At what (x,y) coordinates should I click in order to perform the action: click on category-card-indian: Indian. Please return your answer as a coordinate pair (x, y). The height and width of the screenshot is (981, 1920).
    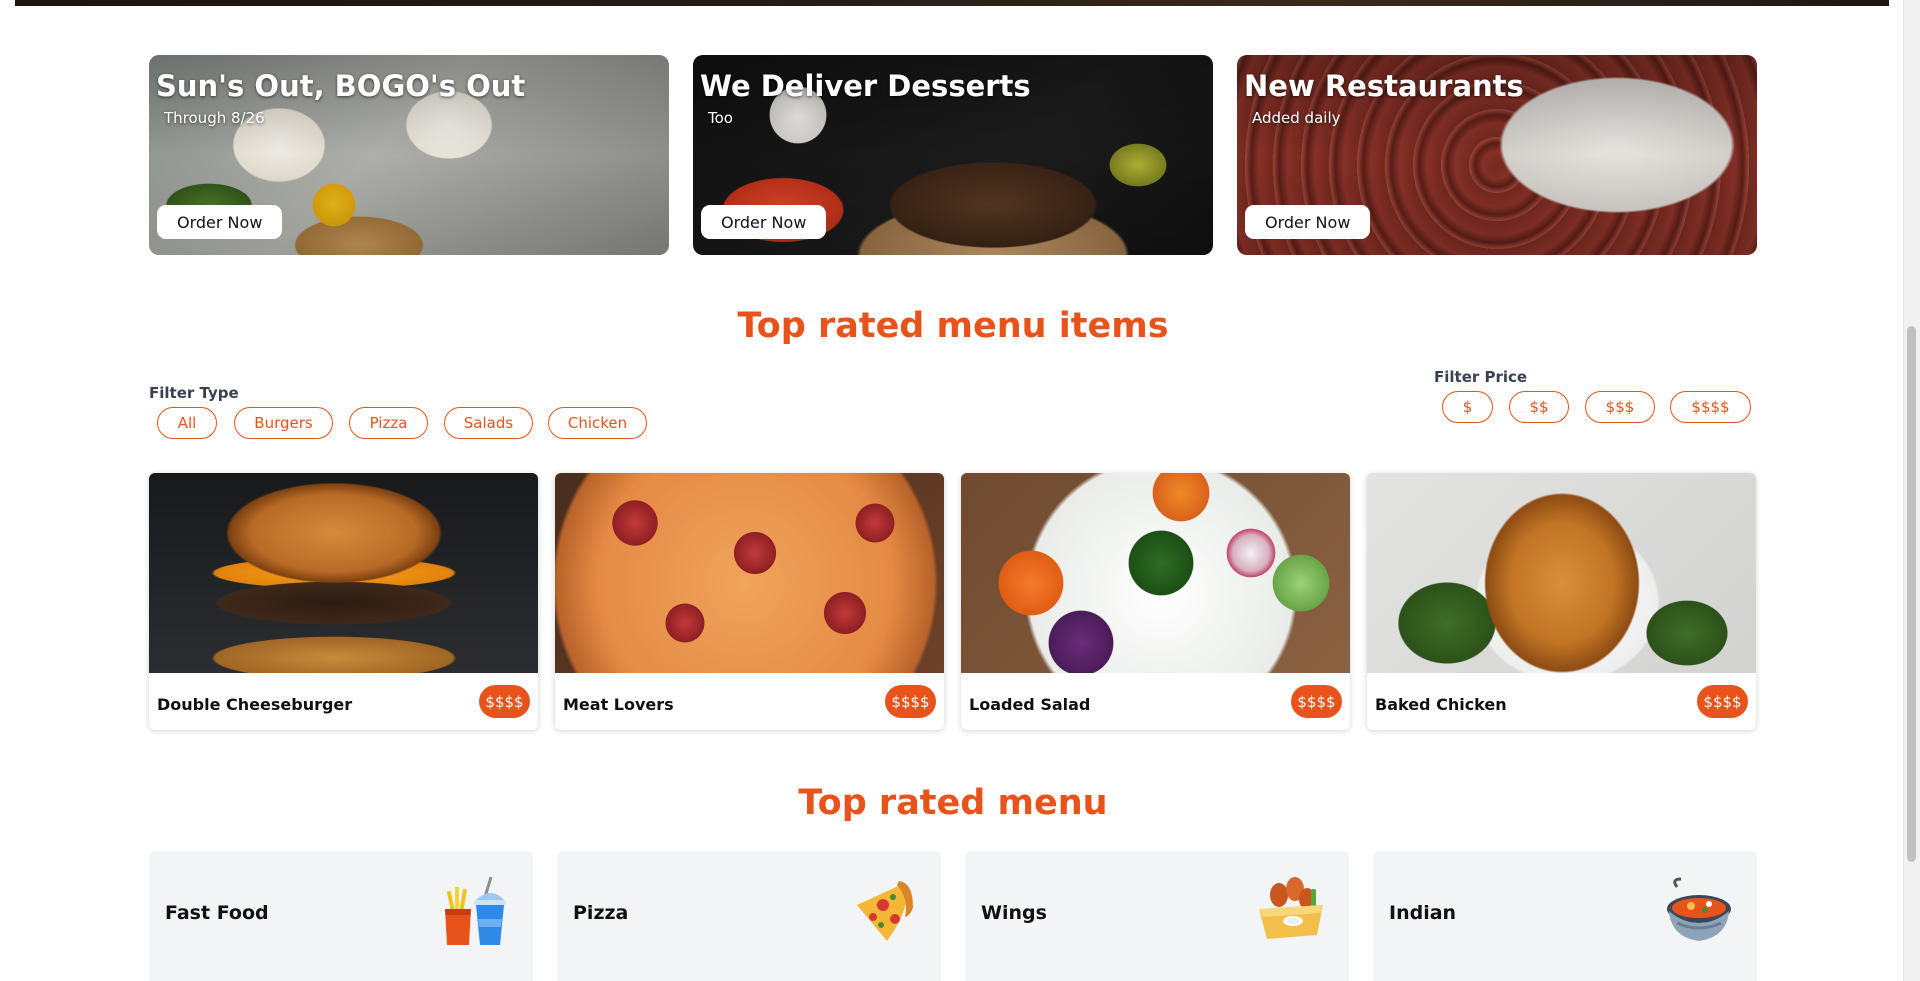
    Looking at the image, I should click on (1565, 916).